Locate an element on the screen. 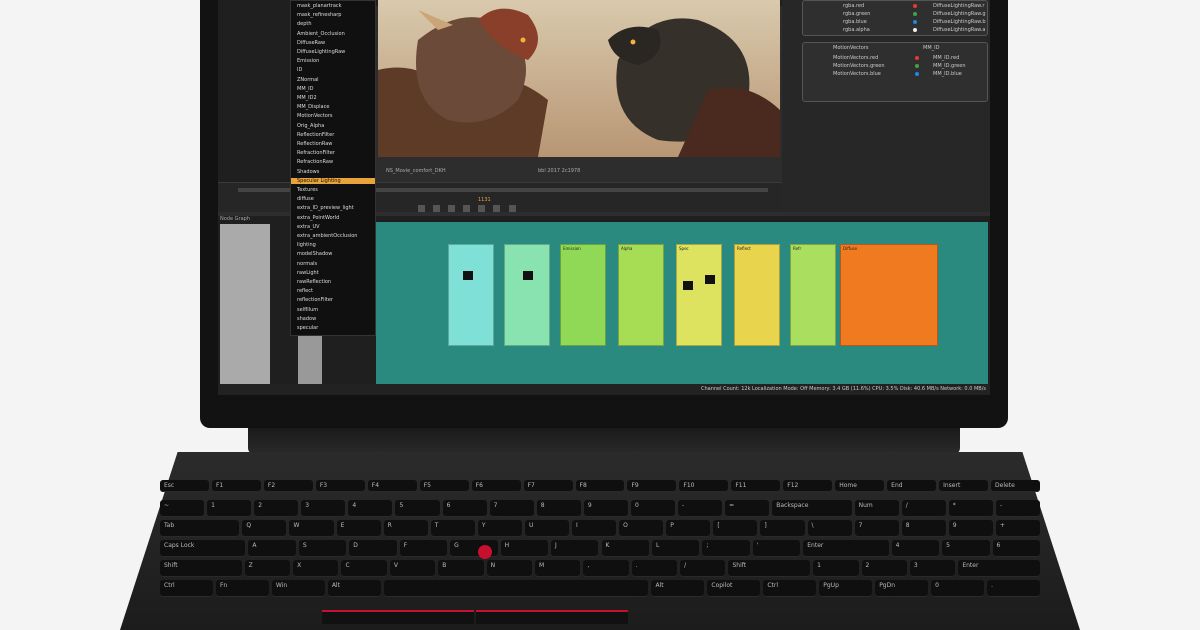 The width and height of the screenshot is (1200, 630). key: Win is located at coordinates (298, 588).